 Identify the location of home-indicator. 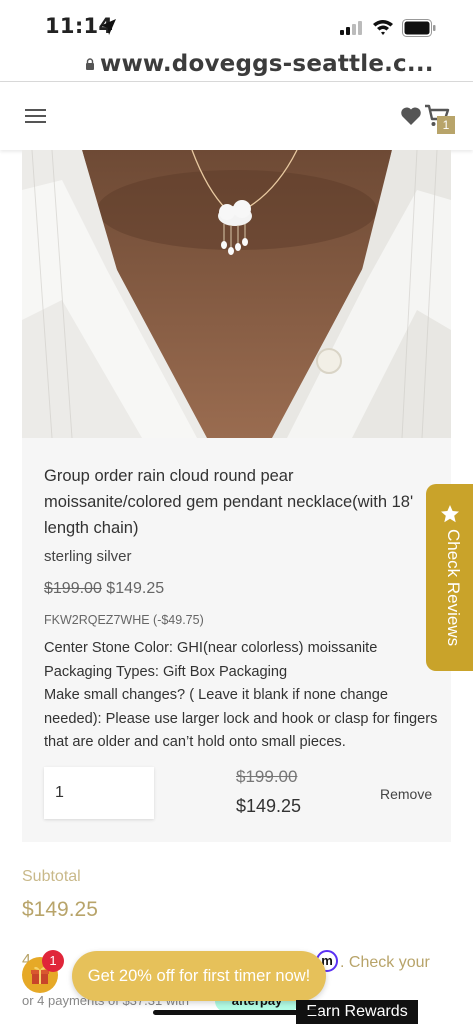
(236, 1012).